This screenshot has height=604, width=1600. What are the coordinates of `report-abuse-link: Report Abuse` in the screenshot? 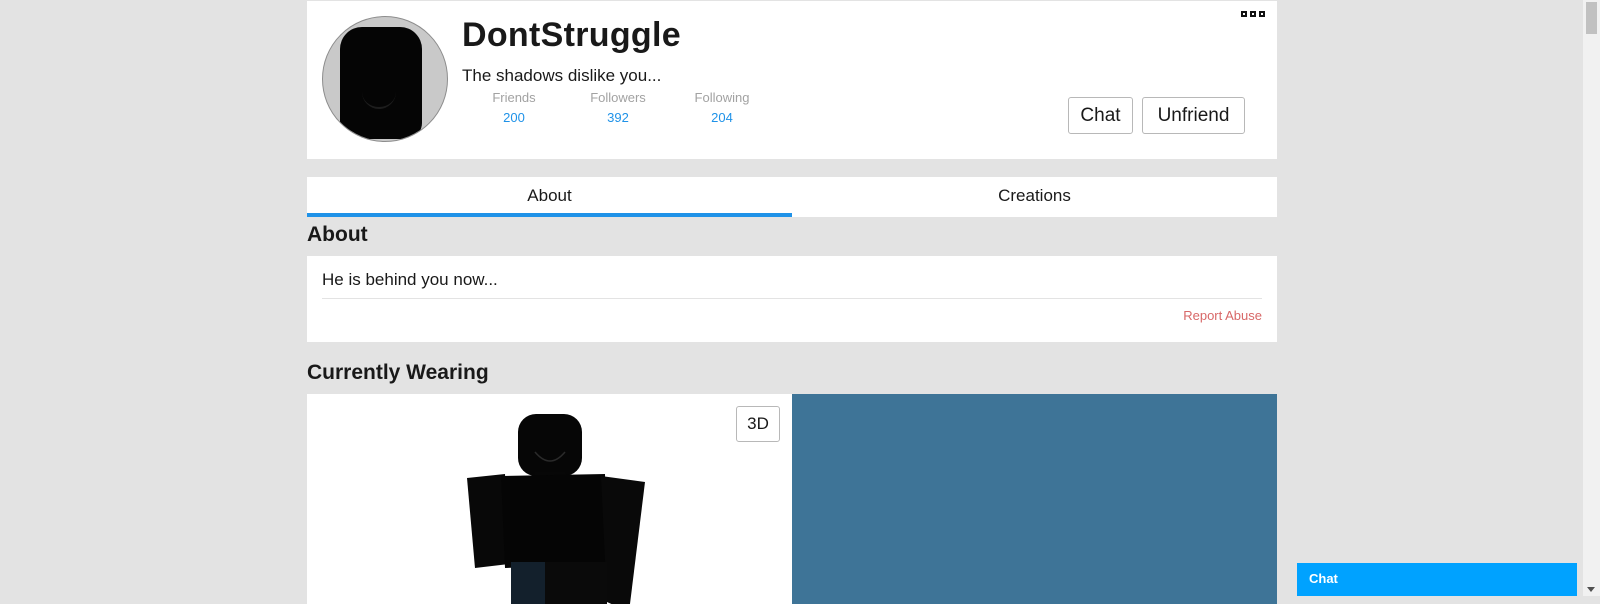 It's located at (1222, 315).